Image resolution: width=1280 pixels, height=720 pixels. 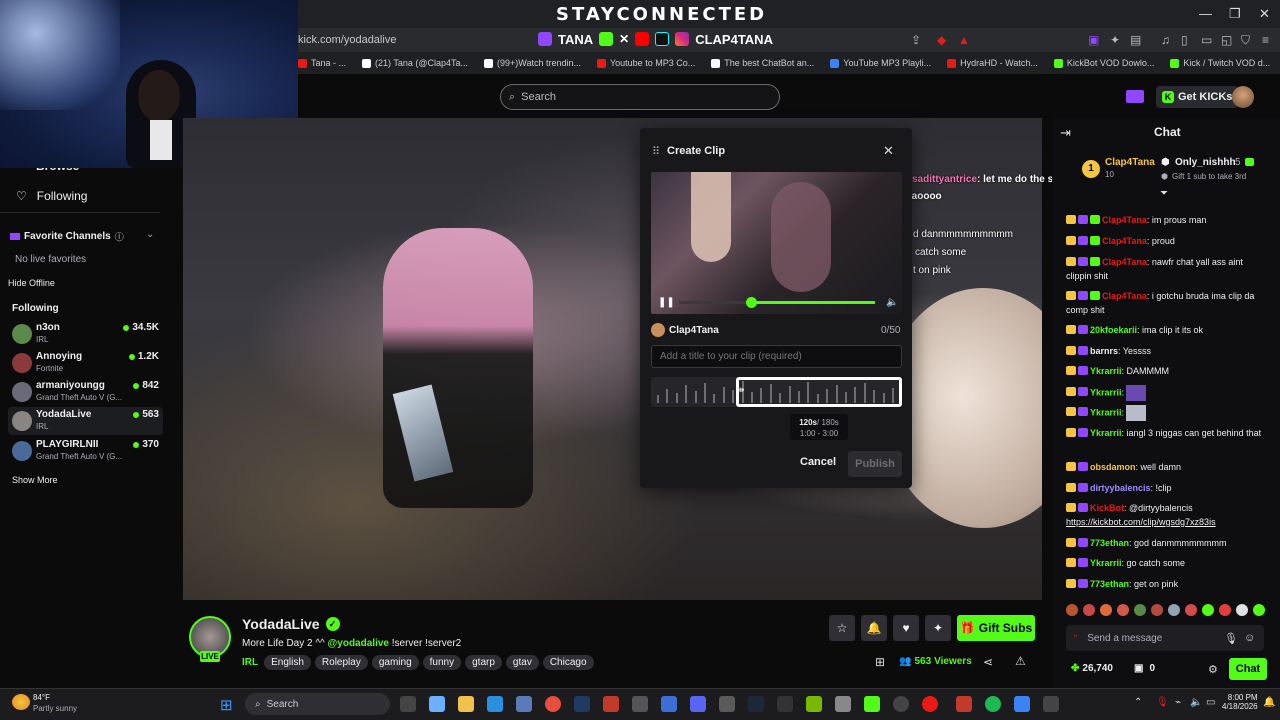 What do you see at coordinates (1109, 543) in the screenshot?
I see `chat-username: 773ethan` at bounding box center [1109, 543].